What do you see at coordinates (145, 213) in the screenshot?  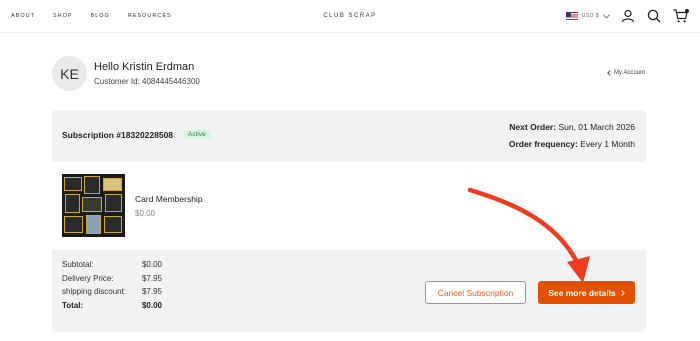 I see `item-price: $0.00` at bounding box center [145, 213].